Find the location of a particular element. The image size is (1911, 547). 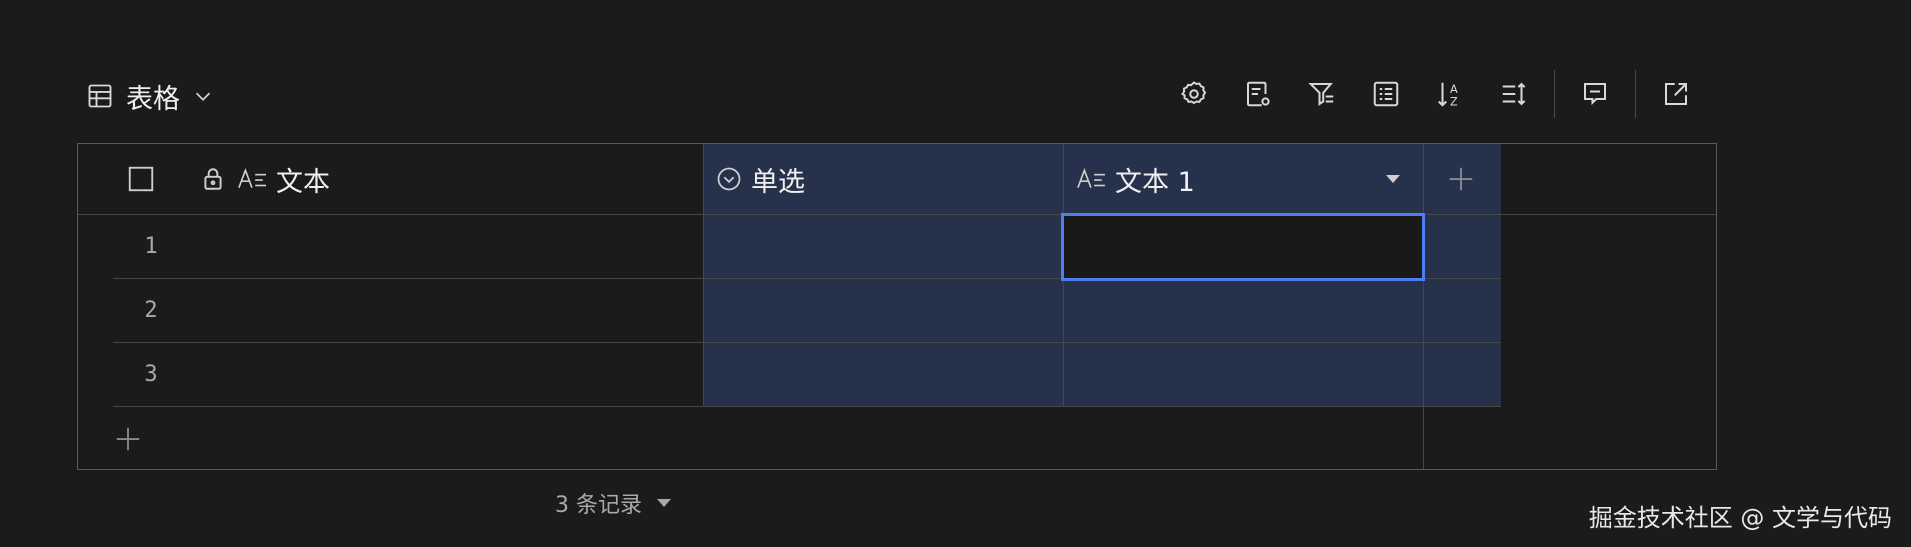

field-settings-button is located at coordinates (1258, 94).